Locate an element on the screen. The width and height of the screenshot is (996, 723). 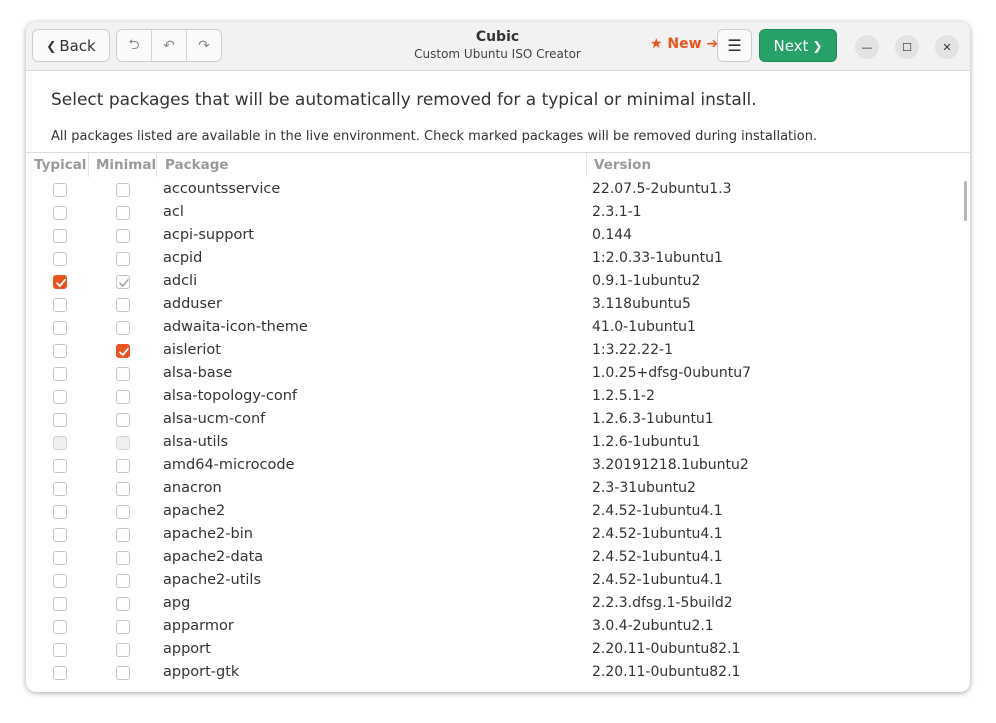
column-header-version: Version is located at coordinates (622, 165).